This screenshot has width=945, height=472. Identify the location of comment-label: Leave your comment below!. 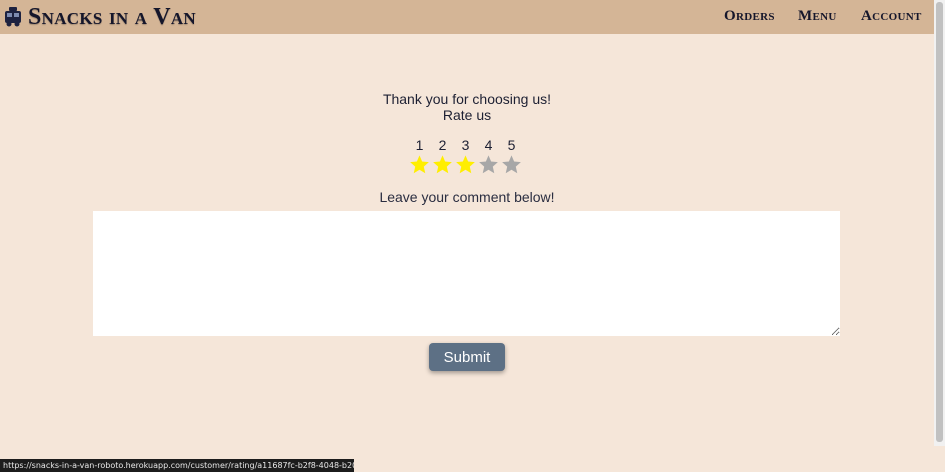
(467, 197).